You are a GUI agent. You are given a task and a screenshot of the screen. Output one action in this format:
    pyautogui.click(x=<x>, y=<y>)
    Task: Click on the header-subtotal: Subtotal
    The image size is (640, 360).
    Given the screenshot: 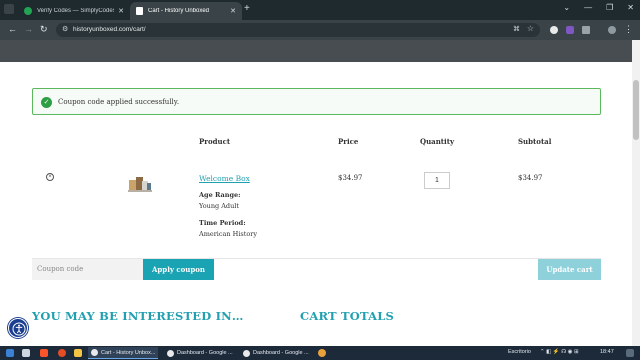 What is the action you would take?
    pyautogui.click(x=535, y=141)
    